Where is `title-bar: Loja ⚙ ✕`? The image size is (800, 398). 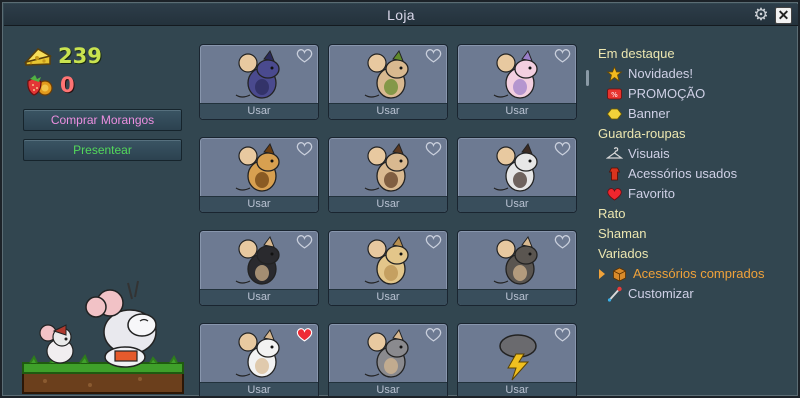 title-bar: Loja ⚙ ✕ is located at coordinates (401, 15).